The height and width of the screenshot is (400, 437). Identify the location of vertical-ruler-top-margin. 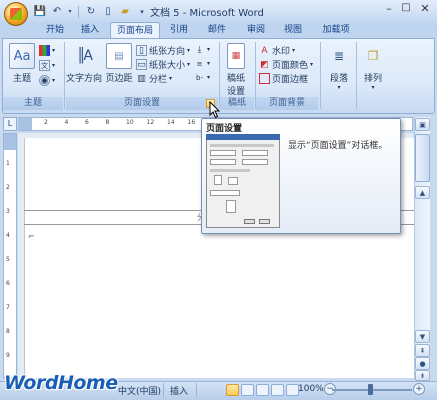
(10, 142).